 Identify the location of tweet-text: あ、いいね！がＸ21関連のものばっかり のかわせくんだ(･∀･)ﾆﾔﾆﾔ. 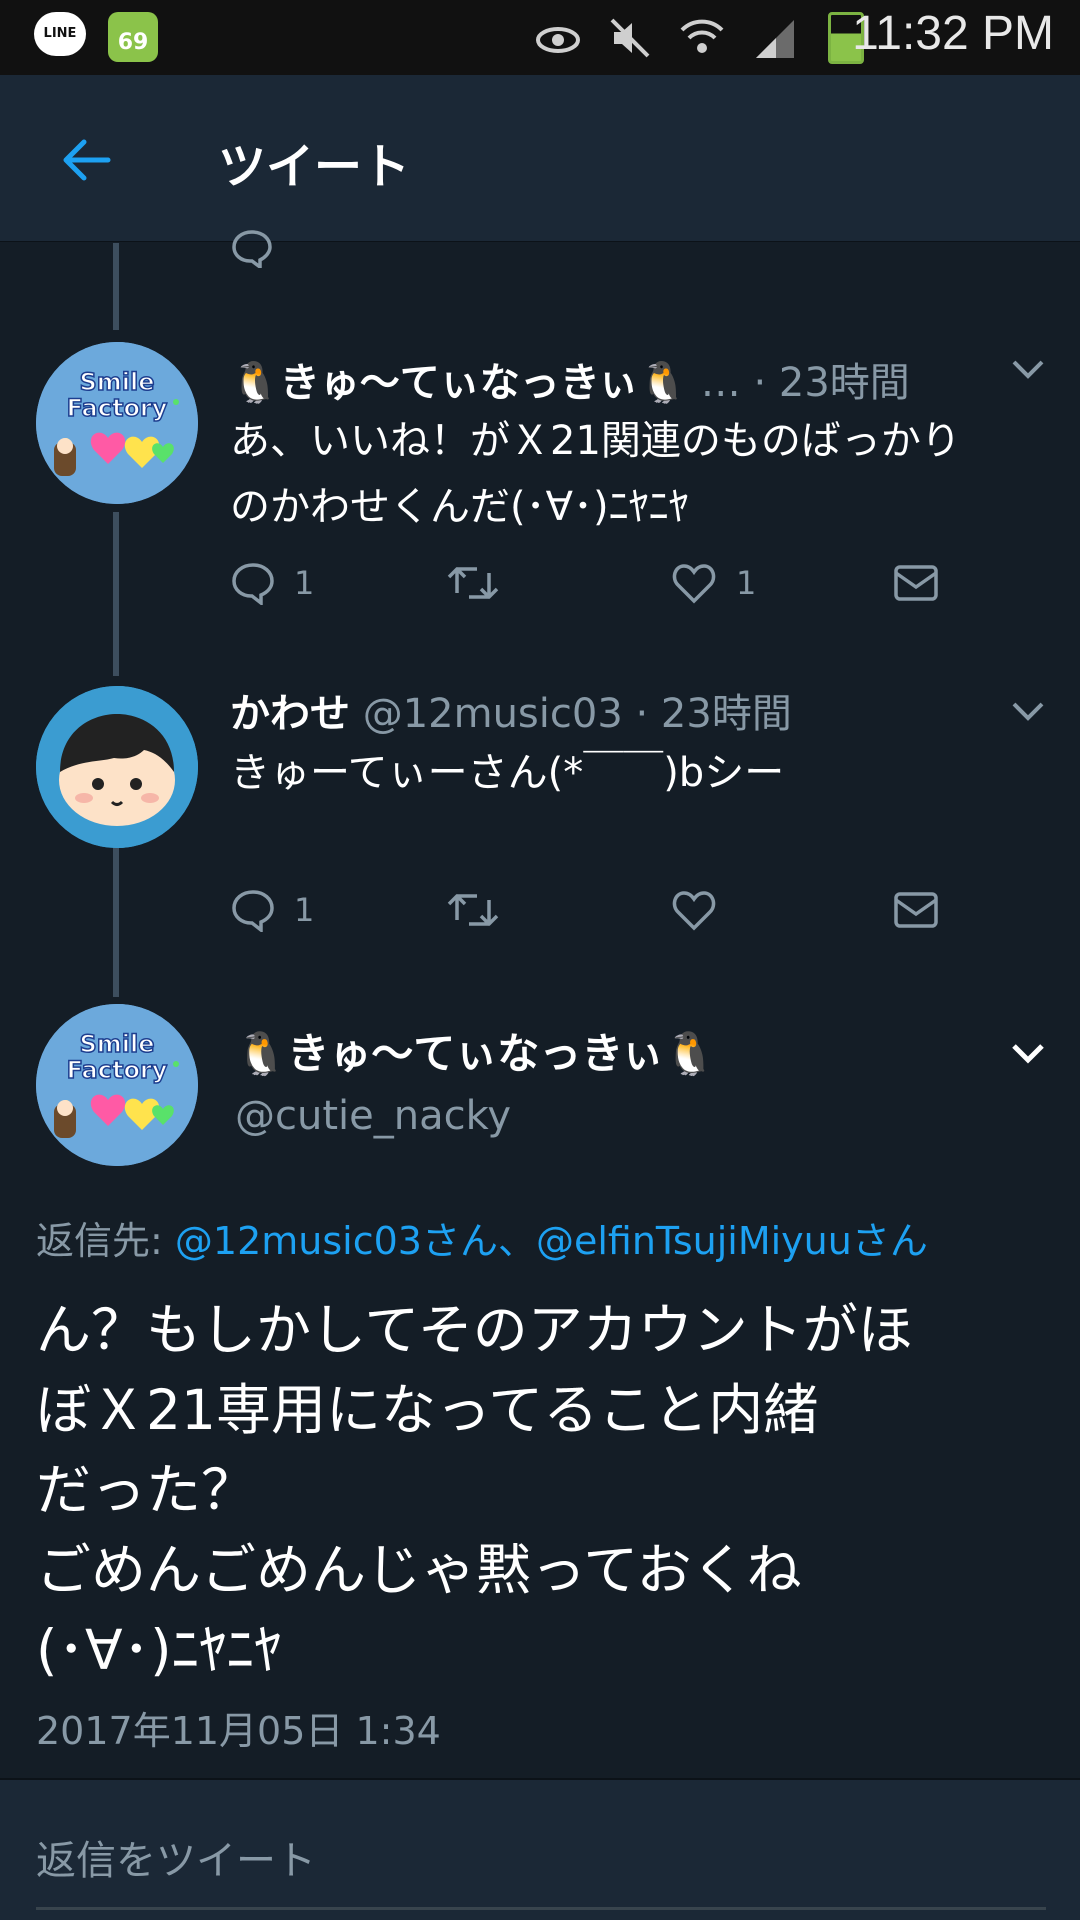
(595, 474).